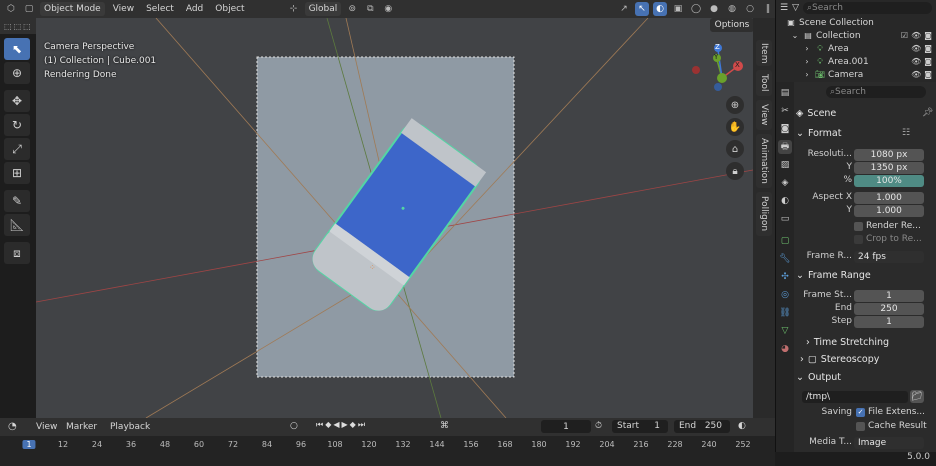 The image size is (936, 466). What do you see at coordinates (678, 9) in the screenshot?
I see `xray-icon: ▣` at bounding box center [678, 9].